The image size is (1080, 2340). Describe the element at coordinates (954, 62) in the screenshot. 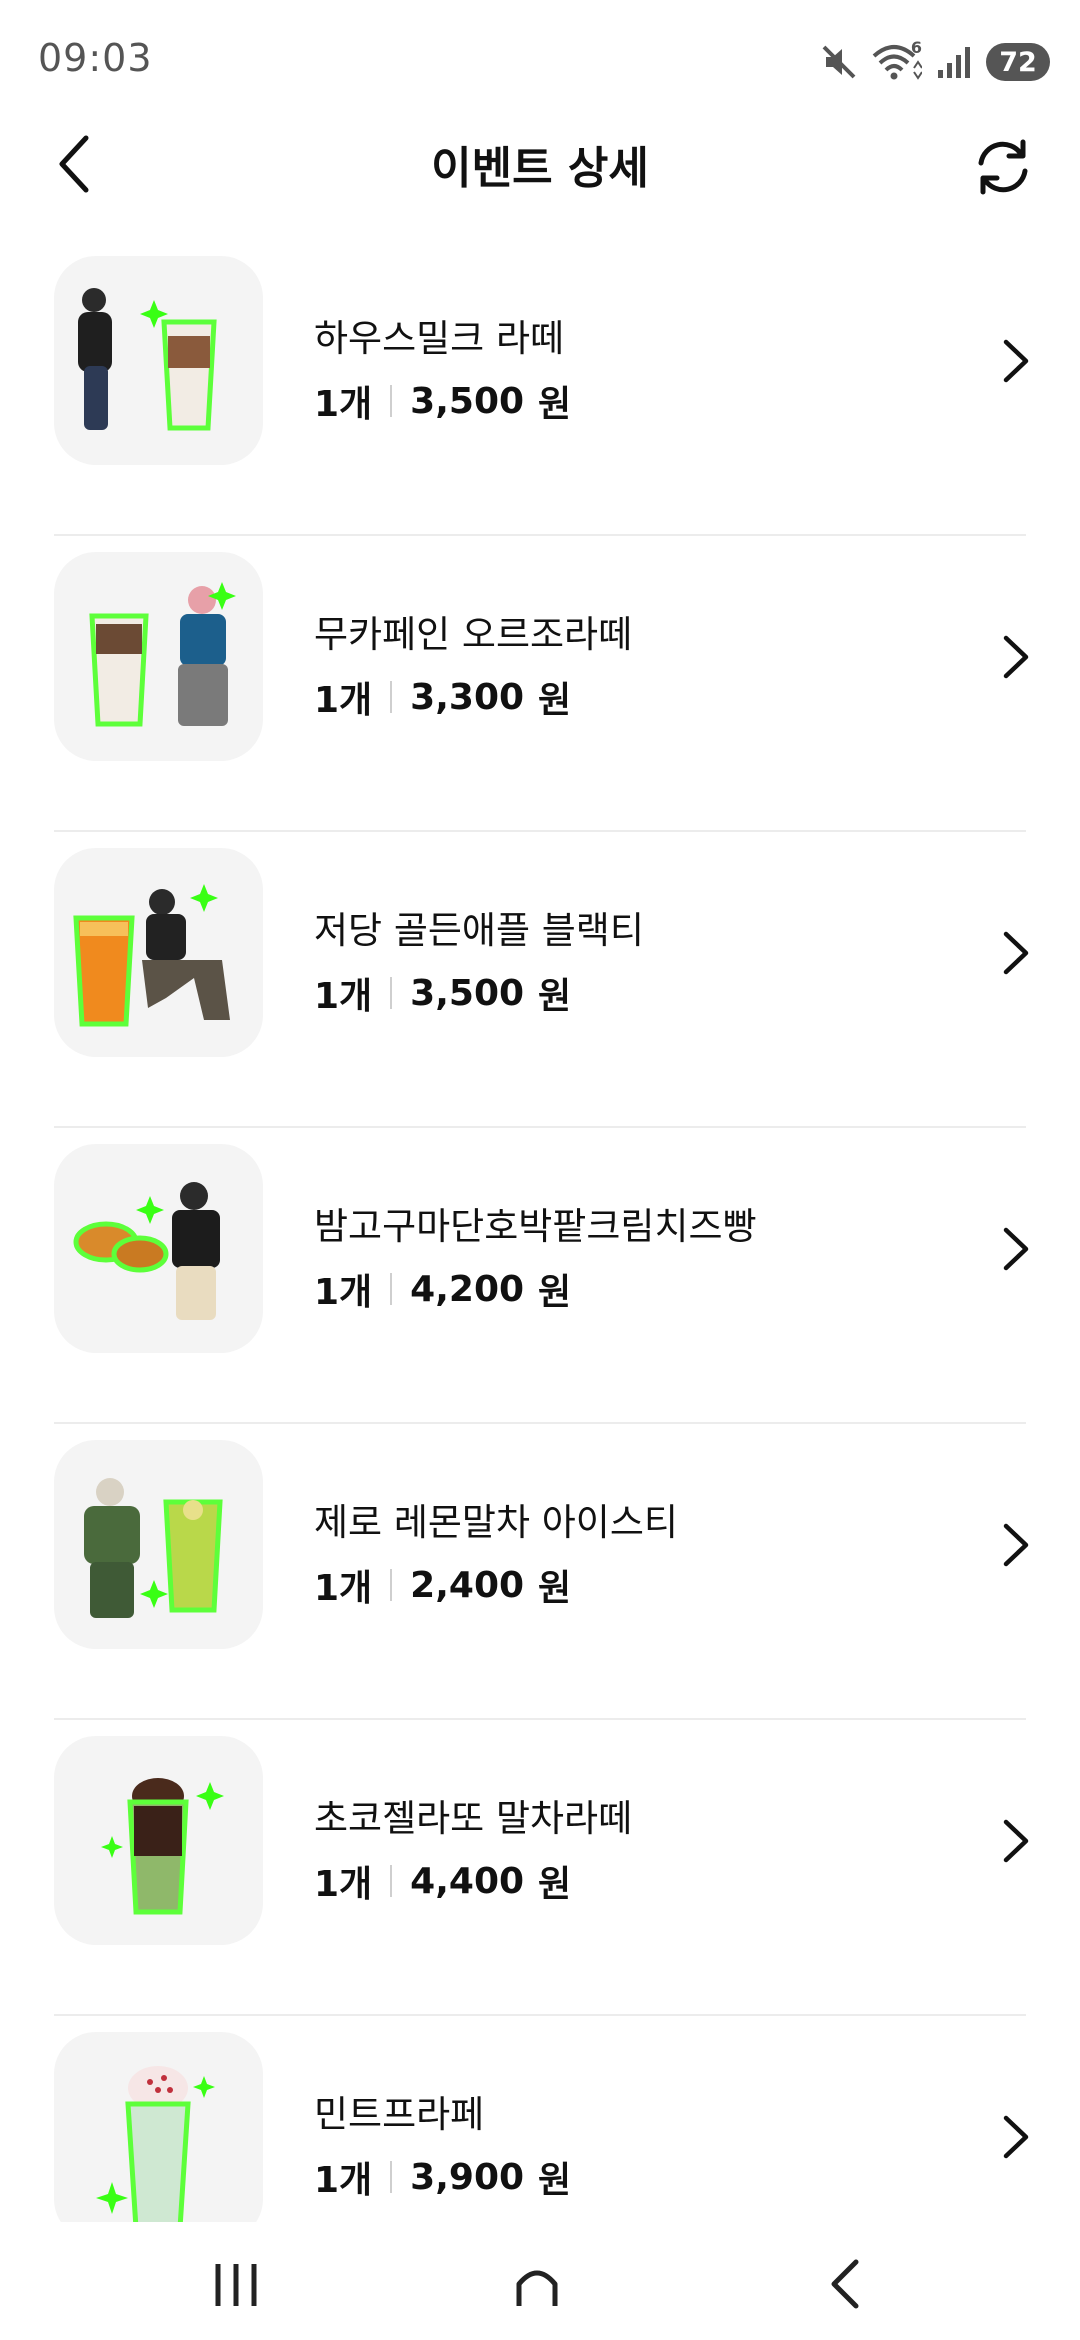

I see `signal-icon` at that location.